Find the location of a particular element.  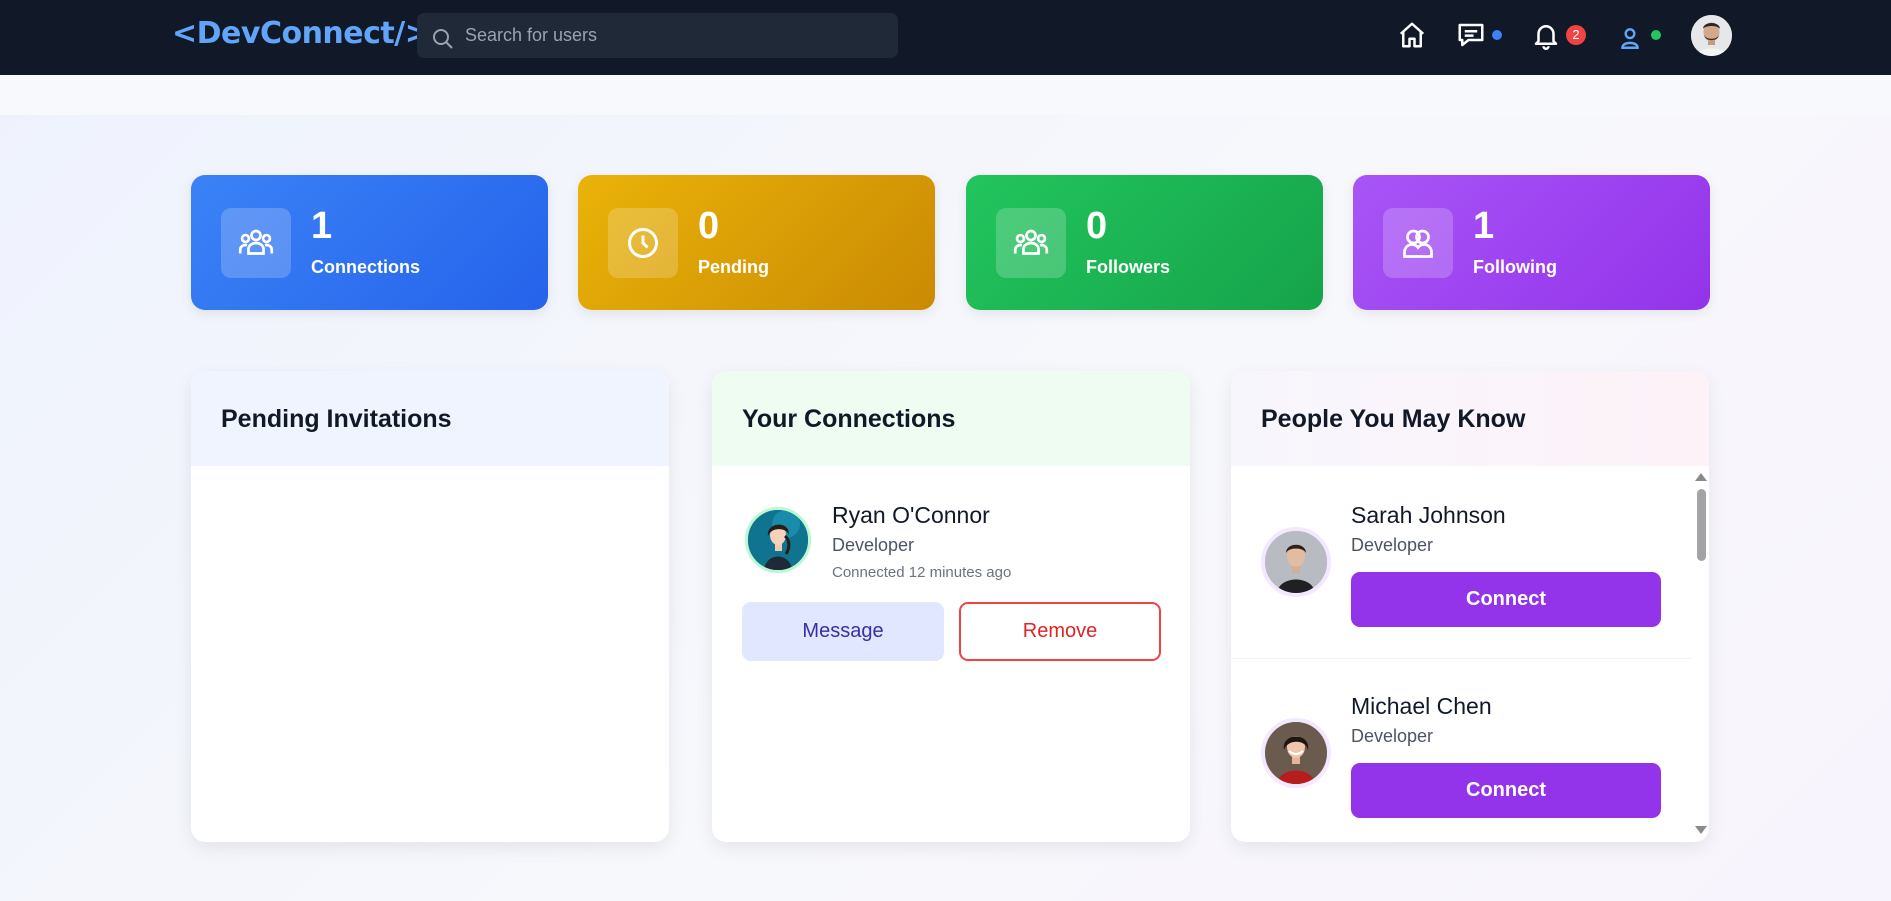

stat-label: Following is located at coordinates (1515, 267).